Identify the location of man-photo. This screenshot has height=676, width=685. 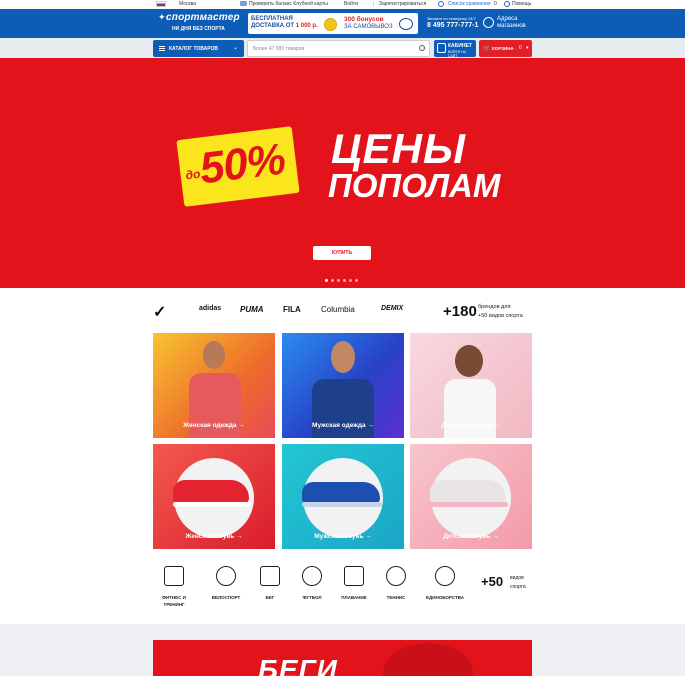
(343, 408).